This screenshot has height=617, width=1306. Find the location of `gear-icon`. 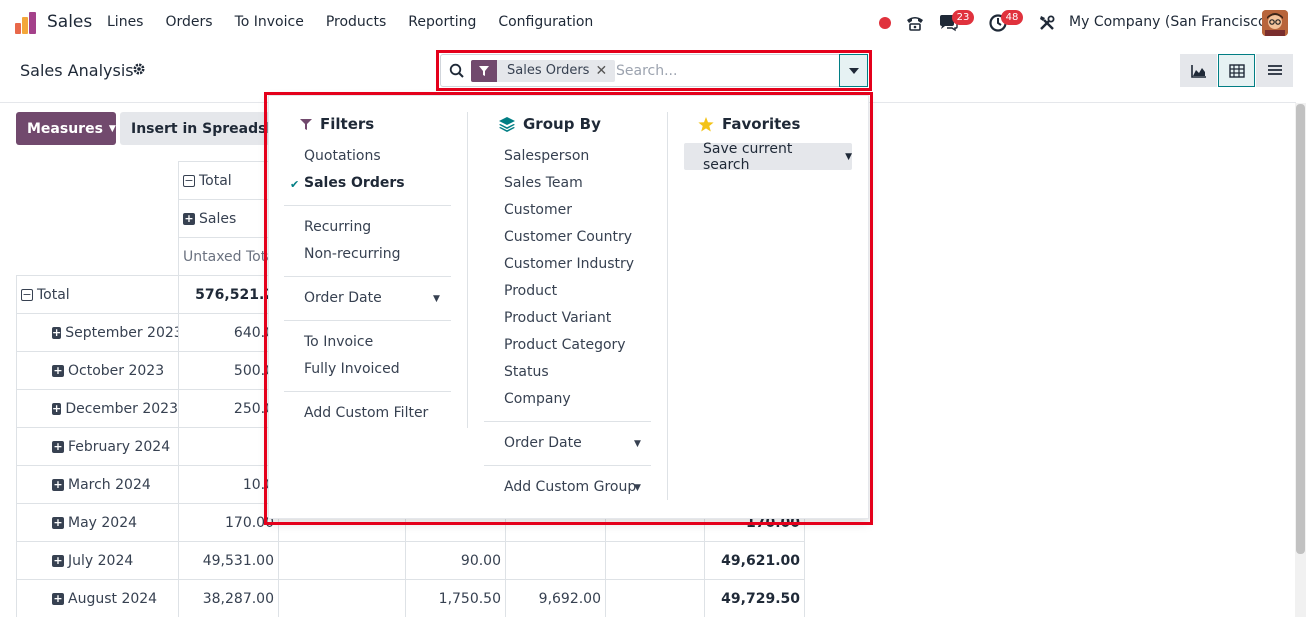

gear-icon is located at coordinates (139, 71).